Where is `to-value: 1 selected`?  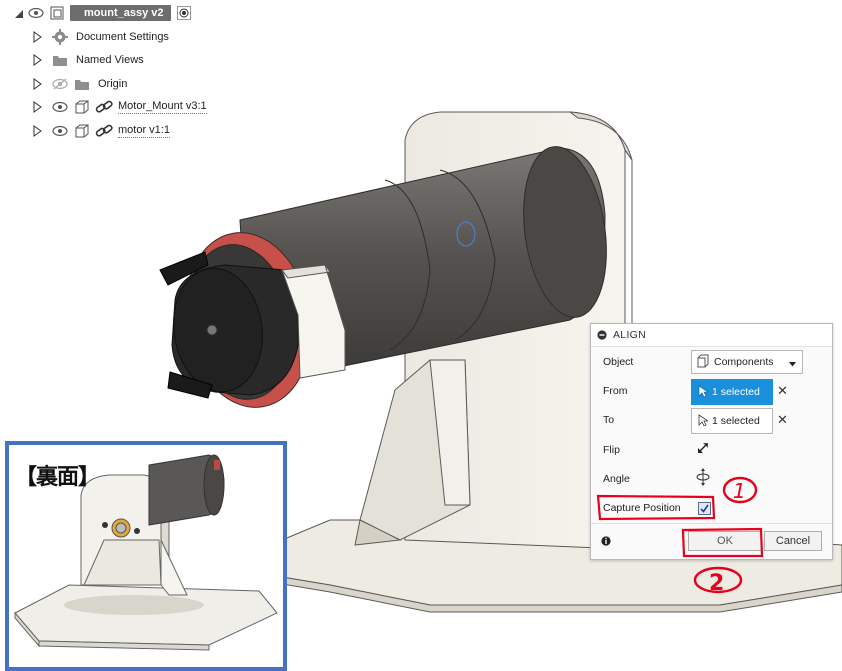 to-value: 1 selected is located at coordinates (736, 421).